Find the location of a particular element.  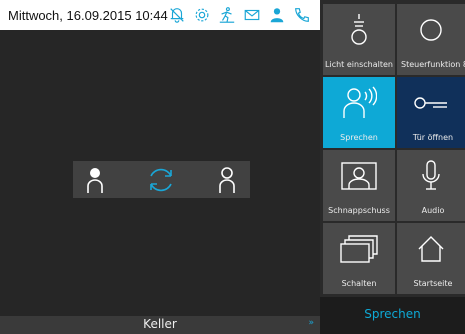

light-on-button: Licht einschalten is located at coordinates (359, 39).